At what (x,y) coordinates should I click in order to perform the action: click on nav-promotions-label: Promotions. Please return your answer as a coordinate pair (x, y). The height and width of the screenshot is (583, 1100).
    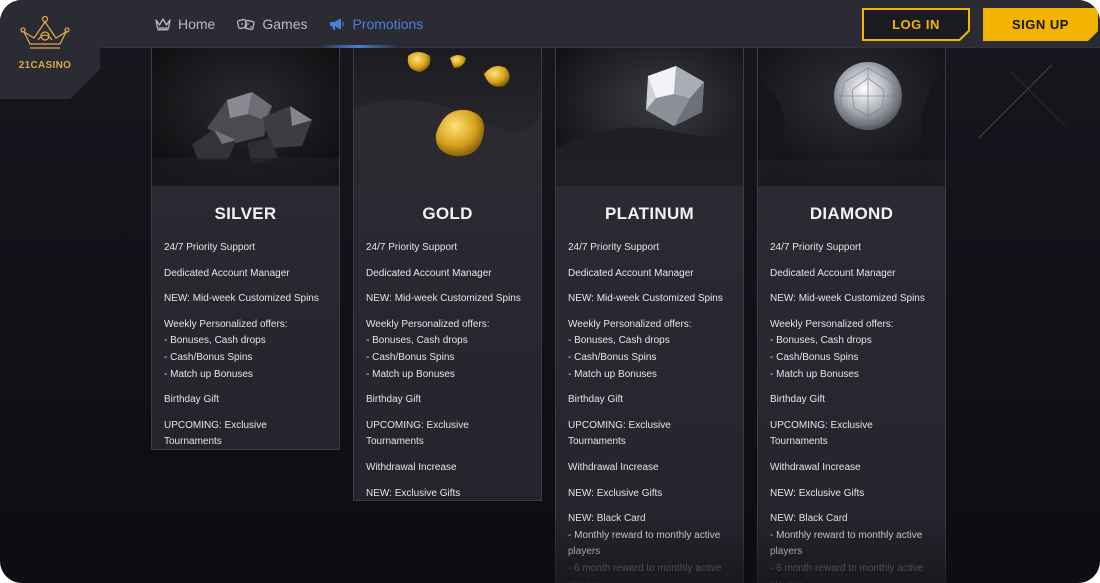
    Looking at the image, I should click on (388, 24).